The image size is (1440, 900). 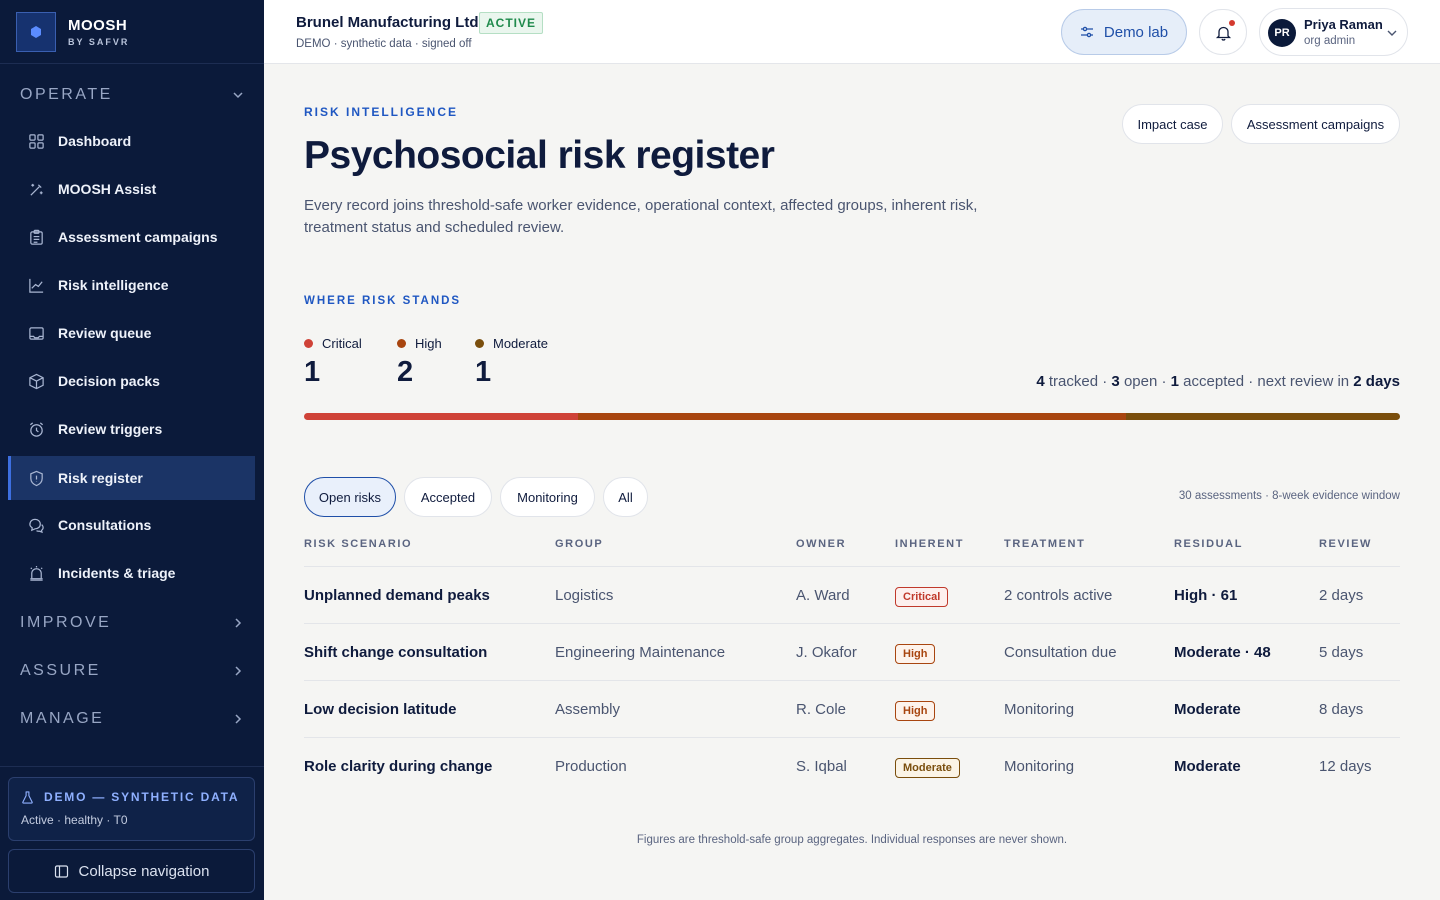 What do you see at coordinates (387, 22) in the screenshot?
I see `org-name: Brunel Manufacturing Ltd` at bounding box center [387, 22].